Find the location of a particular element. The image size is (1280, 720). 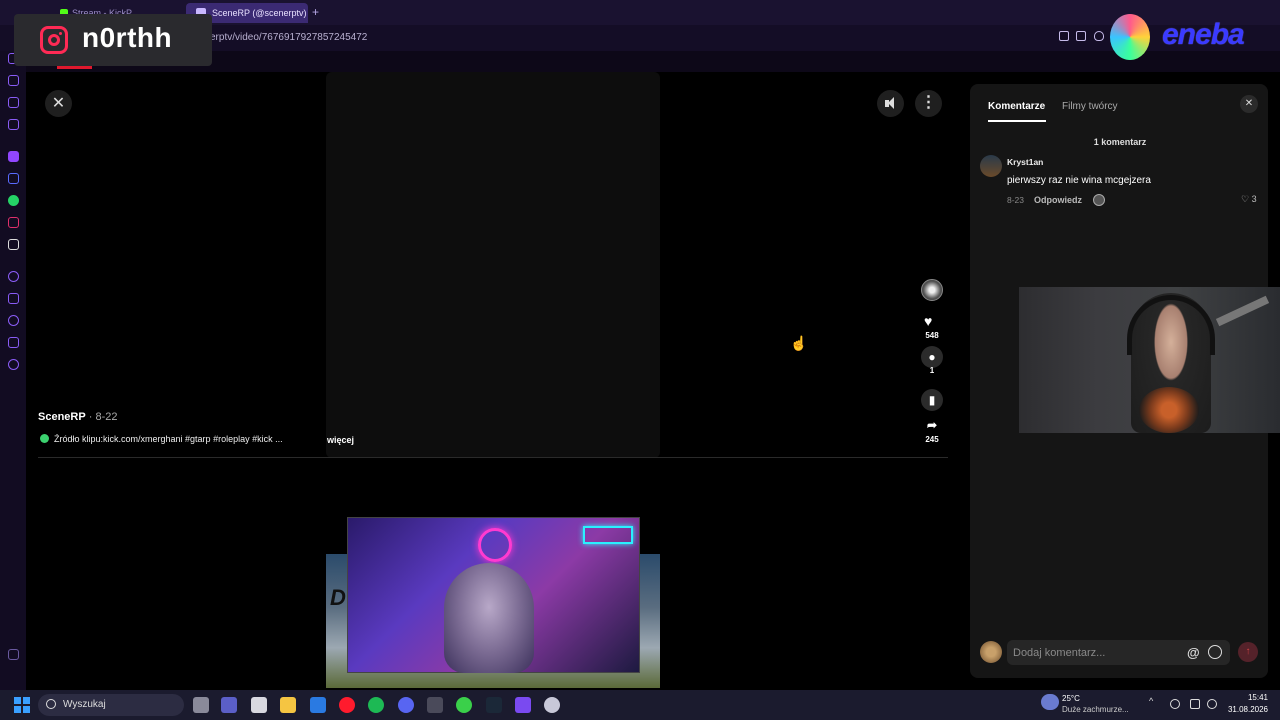

teams-icon is located at coordinates (229, 705).